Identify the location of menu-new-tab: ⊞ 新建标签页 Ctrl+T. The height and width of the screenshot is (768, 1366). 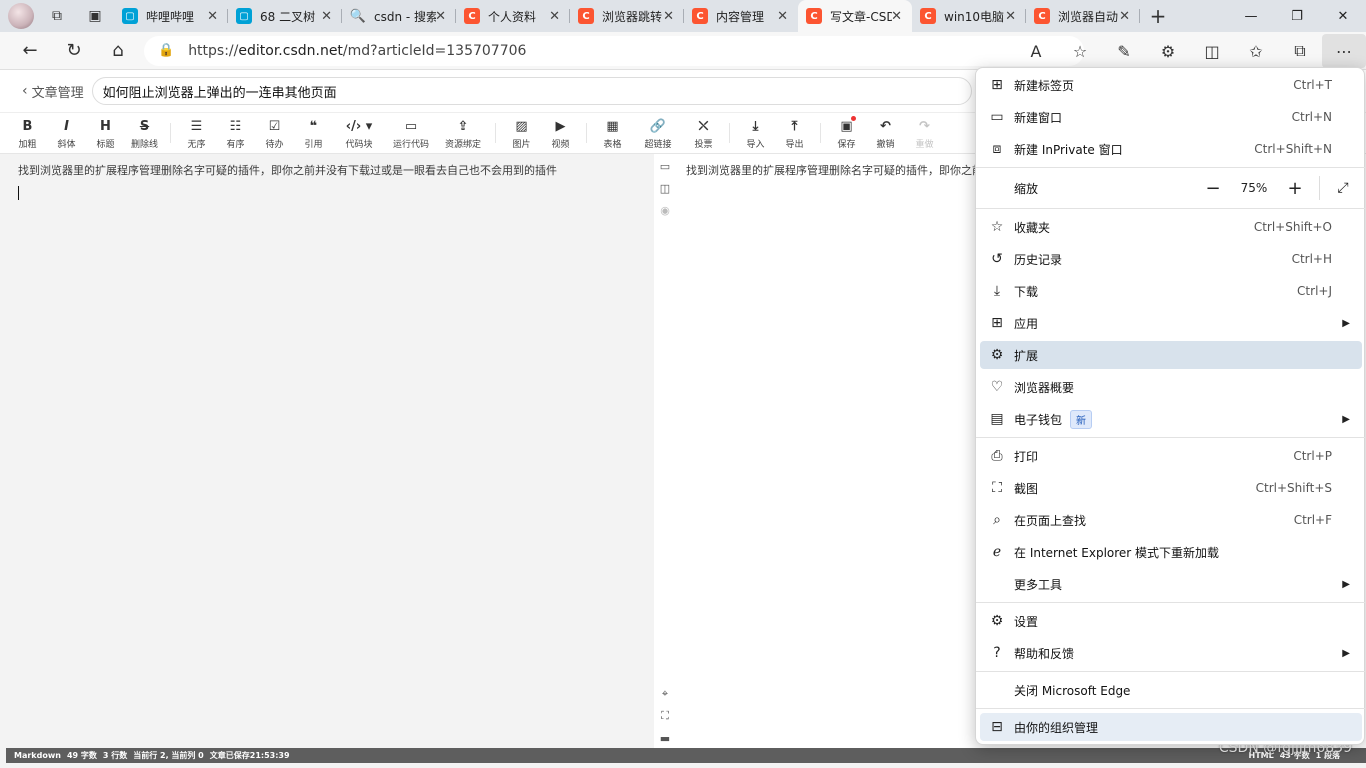
(1171, 85).